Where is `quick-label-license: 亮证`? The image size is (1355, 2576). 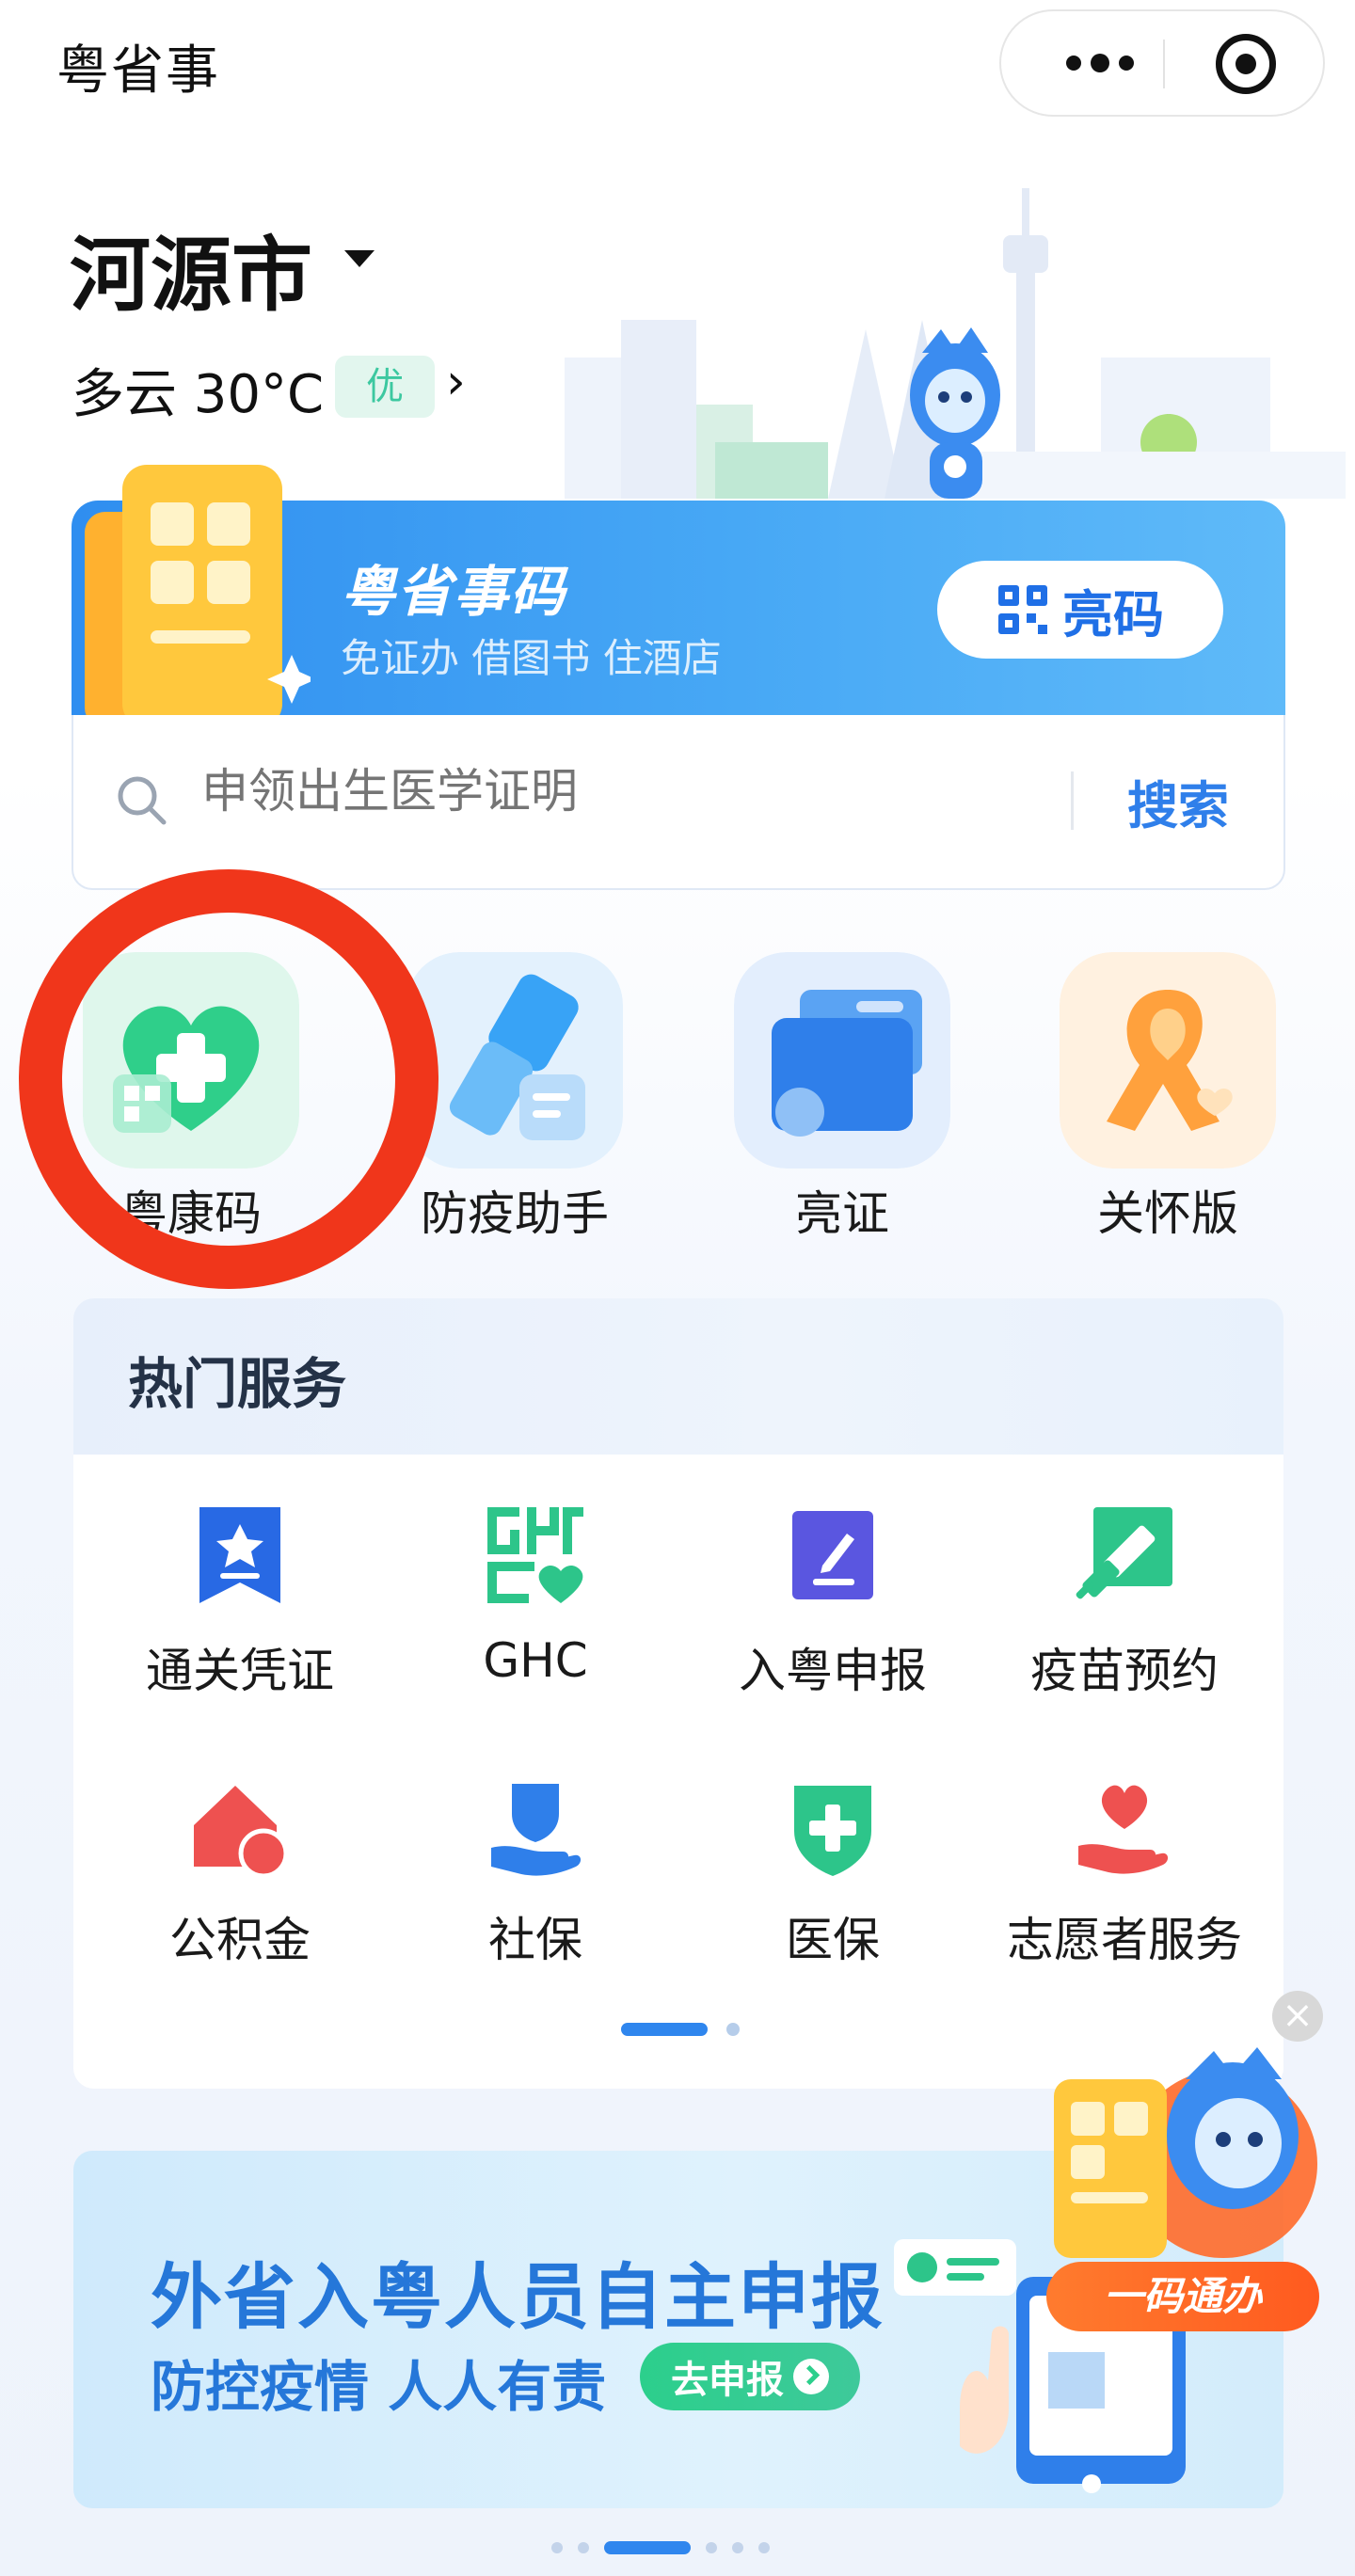 quick-label-license: 亮证 is located at coordinates (842, 1210).